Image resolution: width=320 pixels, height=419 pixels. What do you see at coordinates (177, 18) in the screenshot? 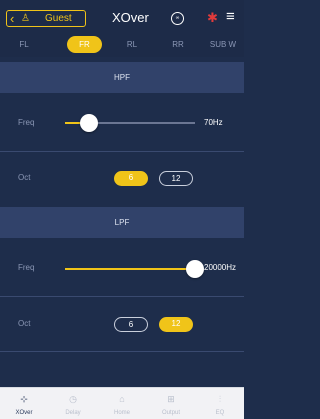
I see `link-circle-icon: ∞` at bounding box center [177, 18].